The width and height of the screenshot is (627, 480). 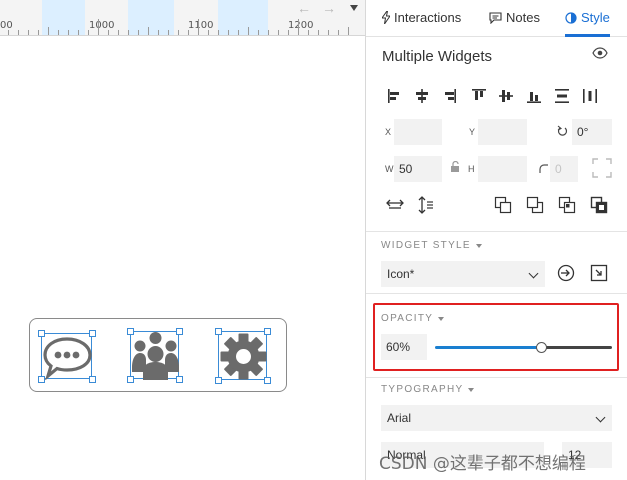 What do you see at coordinates (602, 168) in the screenshot?
I see `corner-frame-icon` at bounding box center [602, 168].